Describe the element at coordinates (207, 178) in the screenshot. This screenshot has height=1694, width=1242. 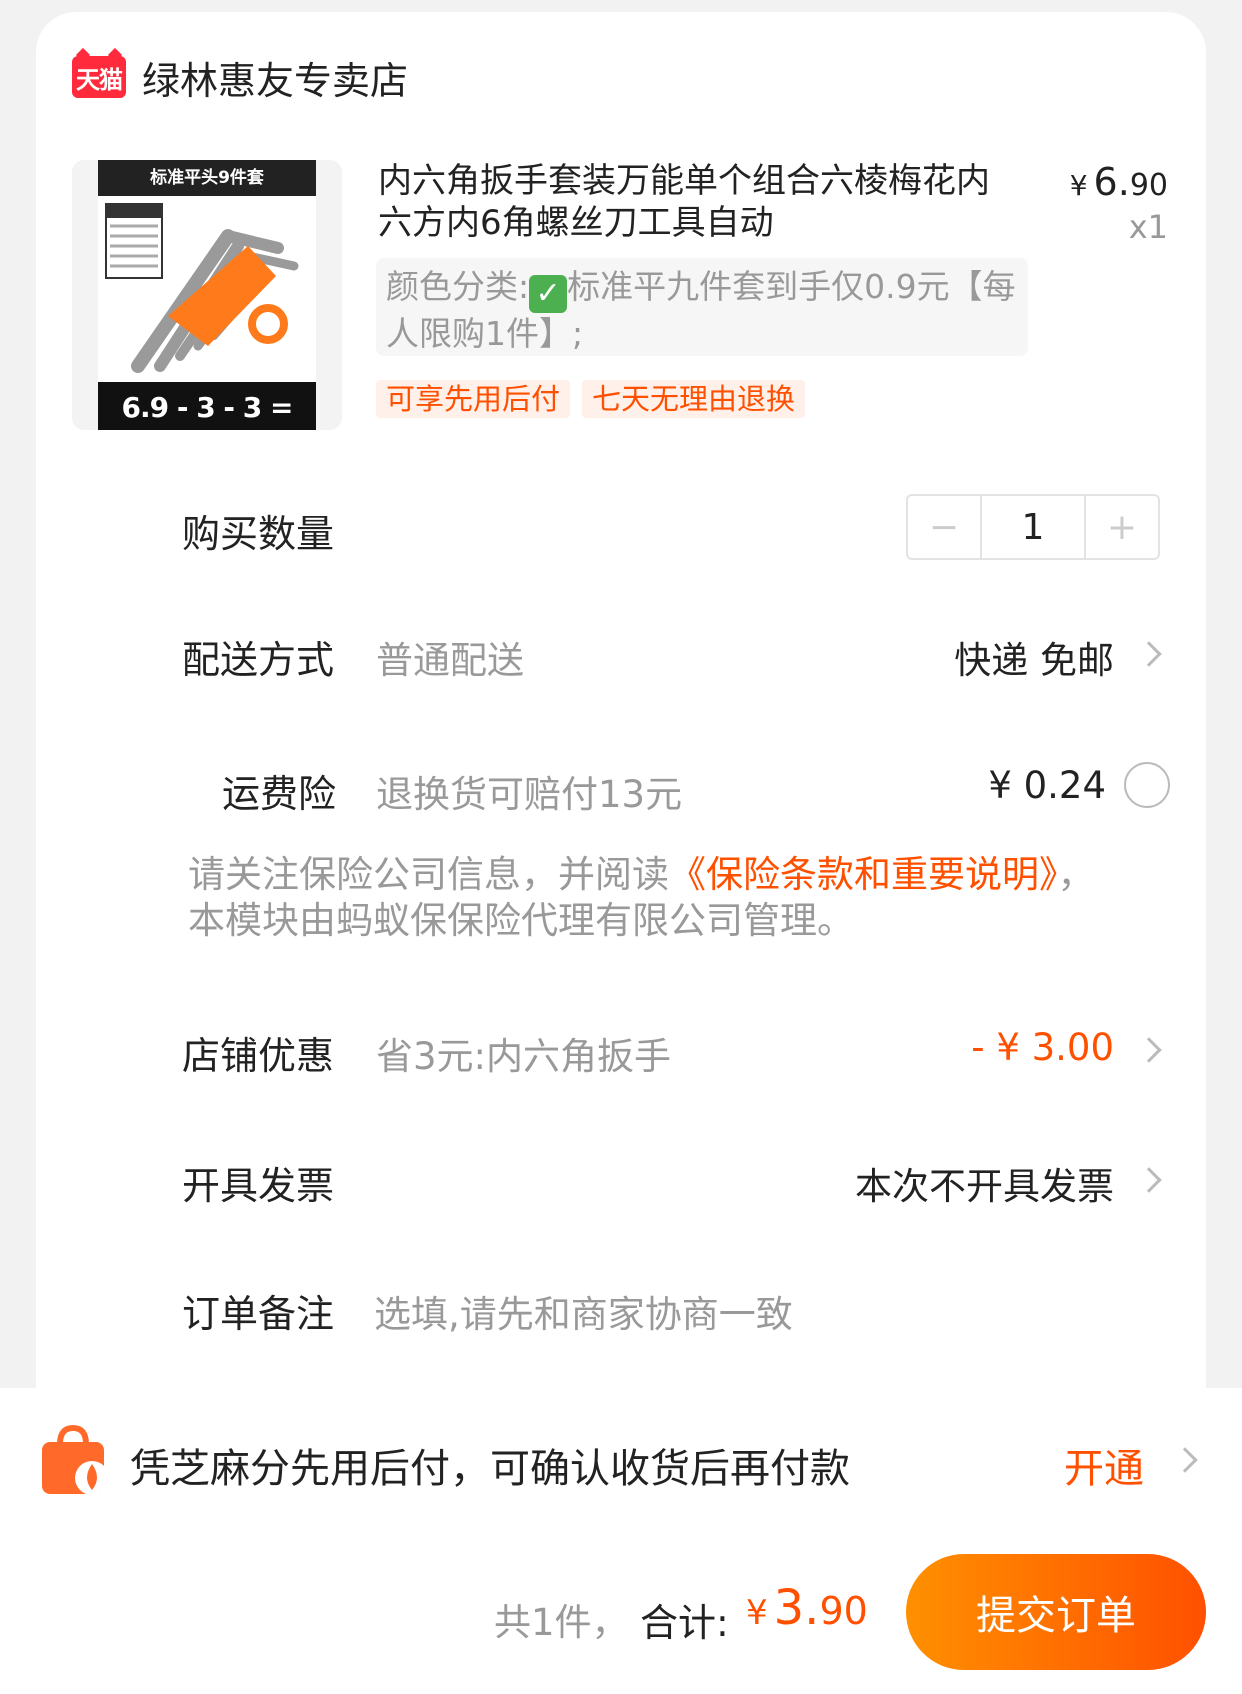
I see `thumbnail-caption: 标准平头9件套` at that location.